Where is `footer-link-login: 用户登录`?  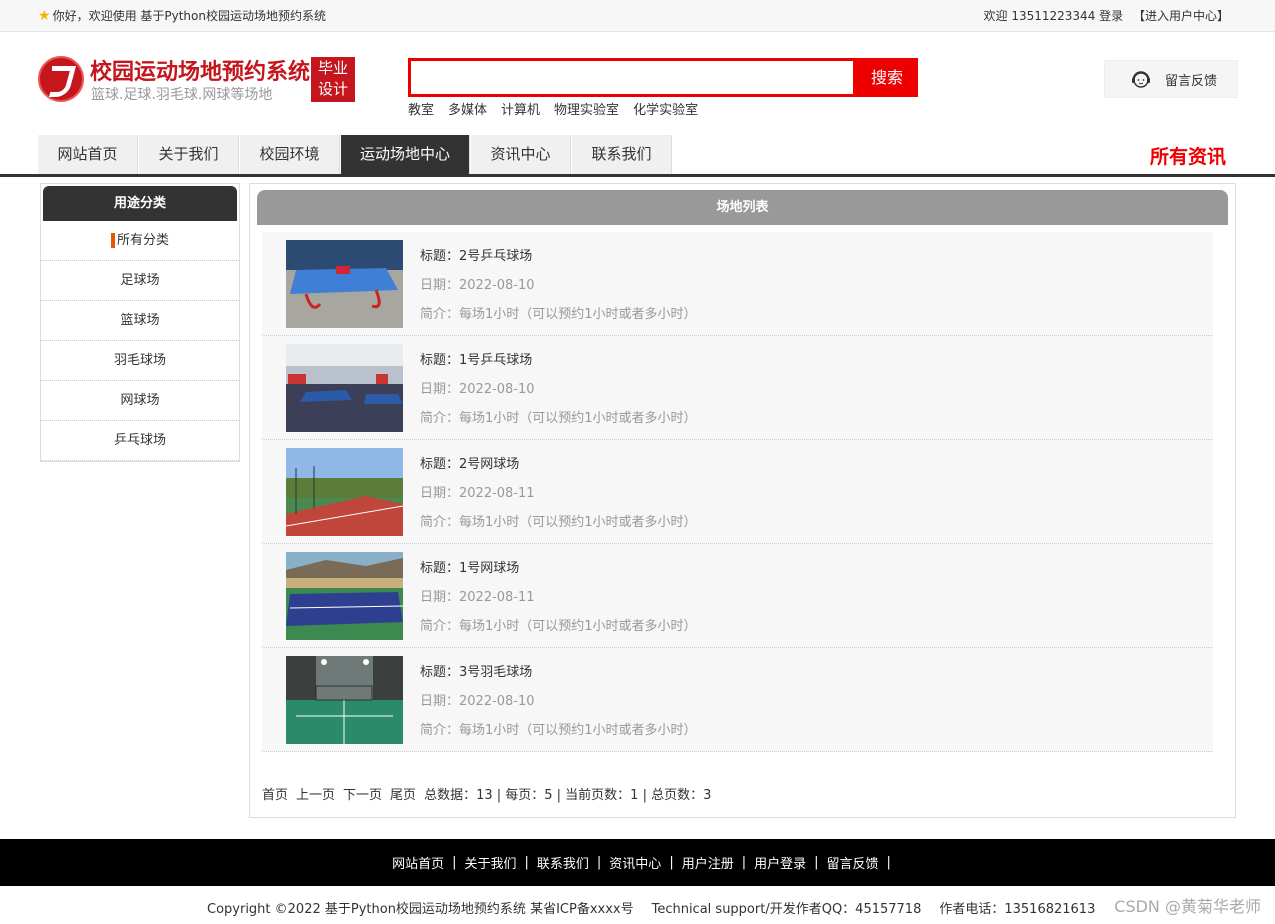 footer-link-login: 用户登录 is located at coordinates (780, 862).